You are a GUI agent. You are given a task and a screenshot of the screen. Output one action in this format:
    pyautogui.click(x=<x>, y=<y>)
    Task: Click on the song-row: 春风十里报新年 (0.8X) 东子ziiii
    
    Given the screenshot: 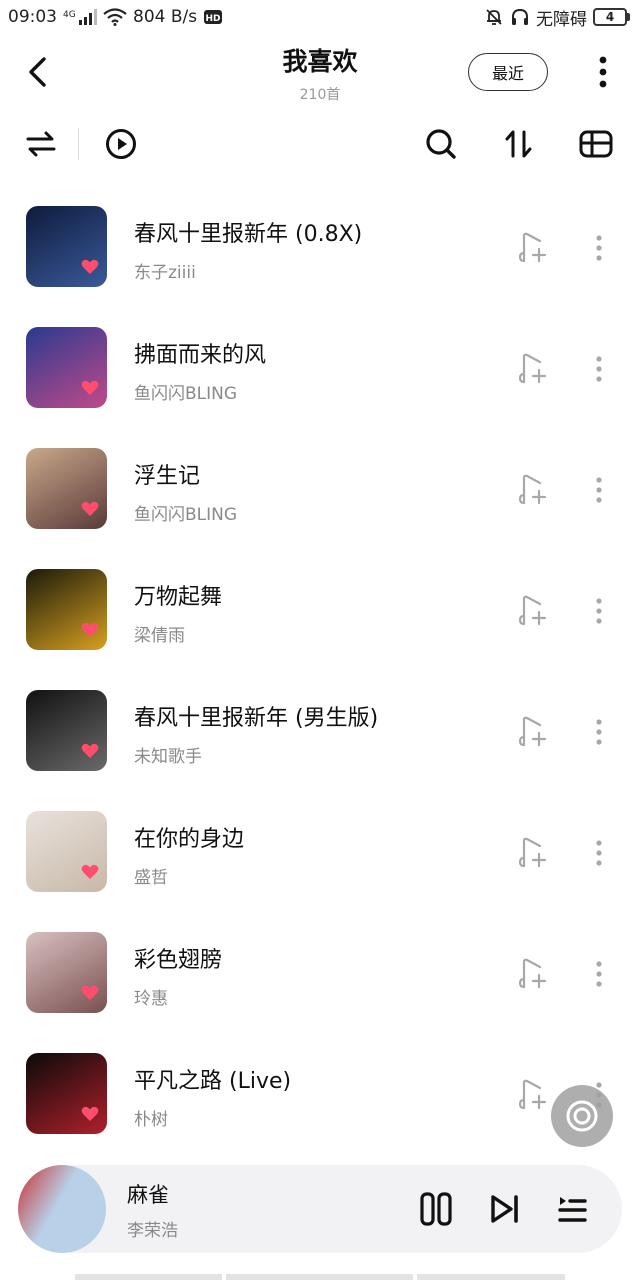 What is the action you would take?
    pyautogui.click(x=320, y=246)
    